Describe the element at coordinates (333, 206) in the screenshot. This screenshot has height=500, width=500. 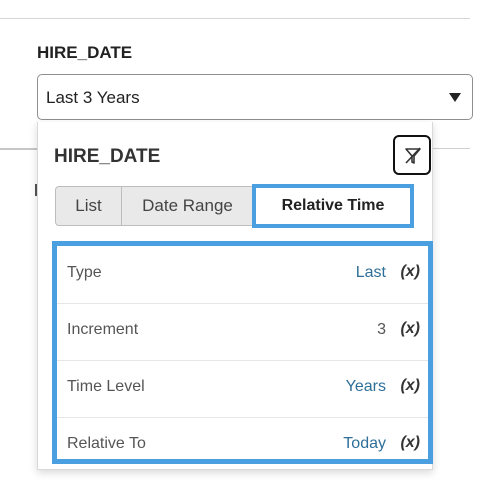
I see `tab-relative-time: Relative Time` at that location.